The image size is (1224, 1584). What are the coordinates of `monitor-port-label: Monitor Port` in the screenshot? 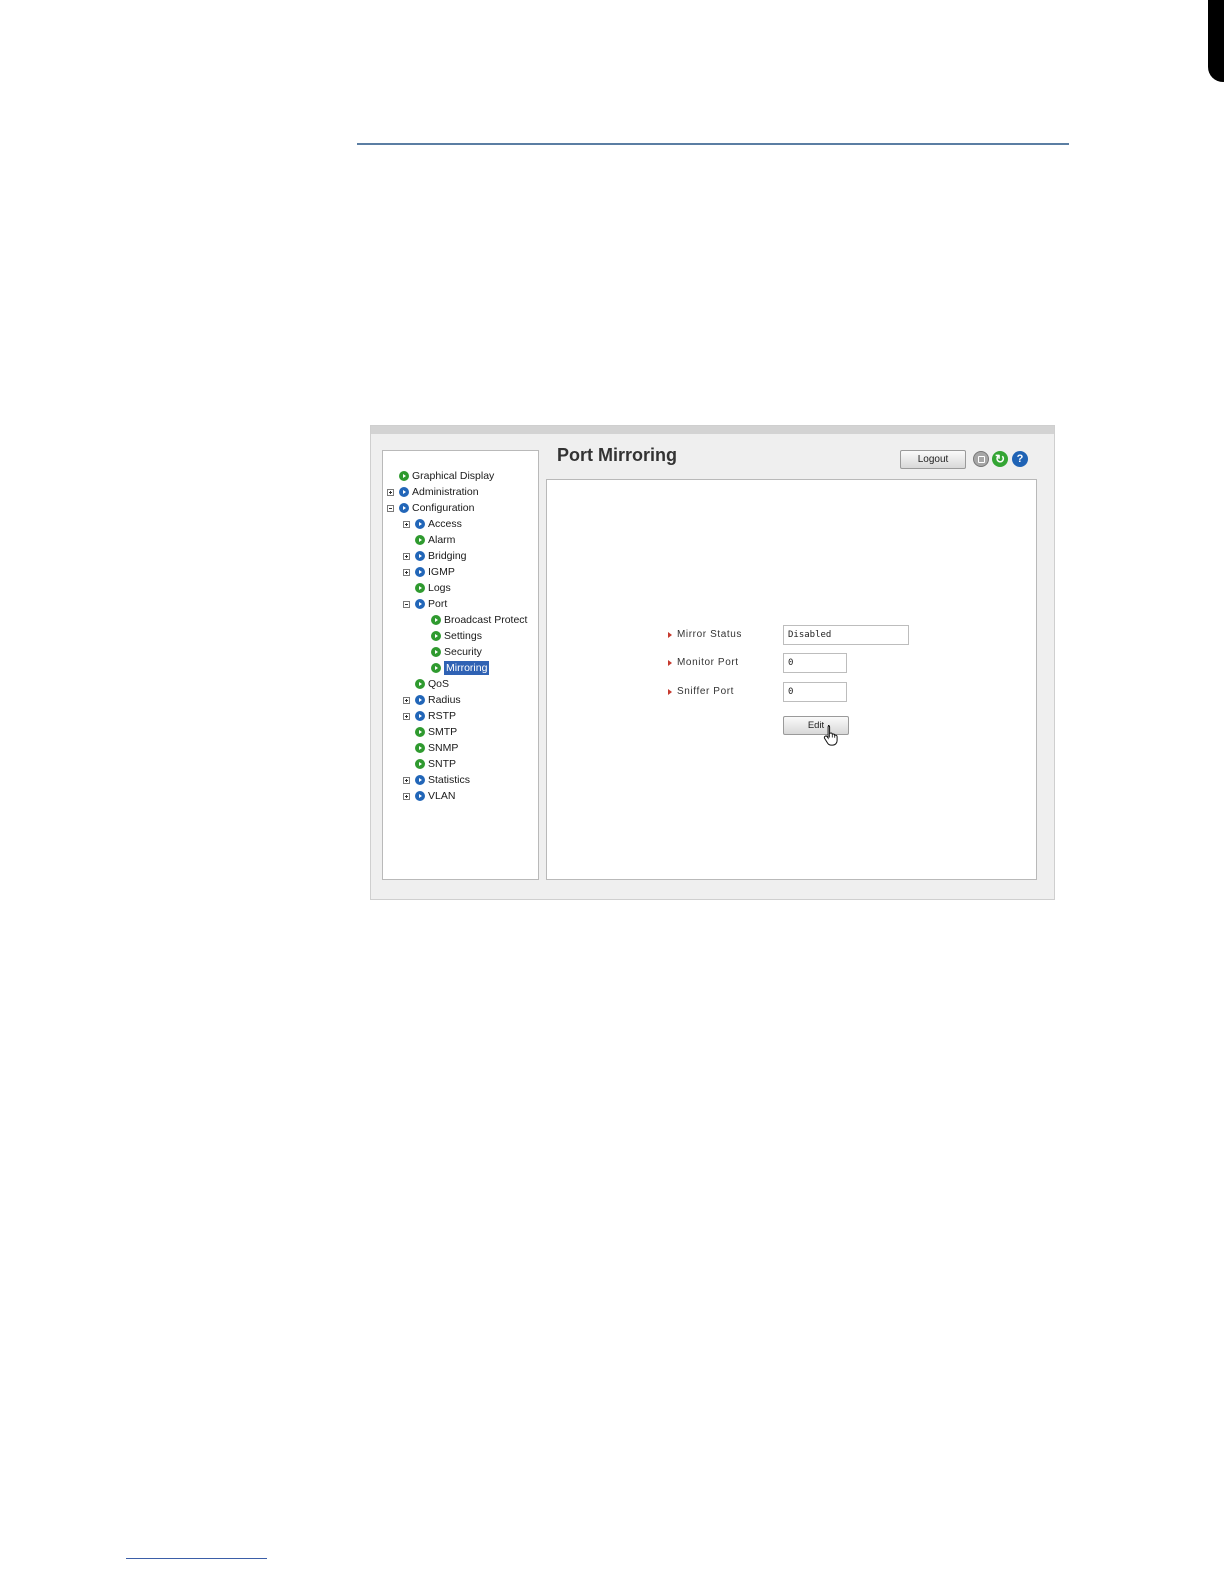 It's located at (703, 662).